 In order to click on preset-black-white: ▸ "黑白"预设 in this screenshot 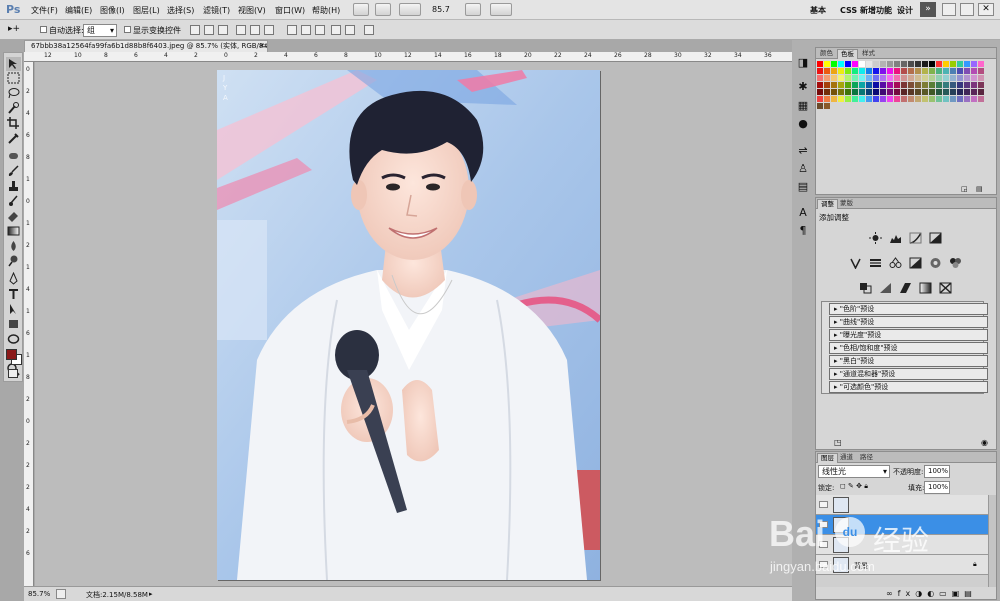, I will do `click(908, 361)`.